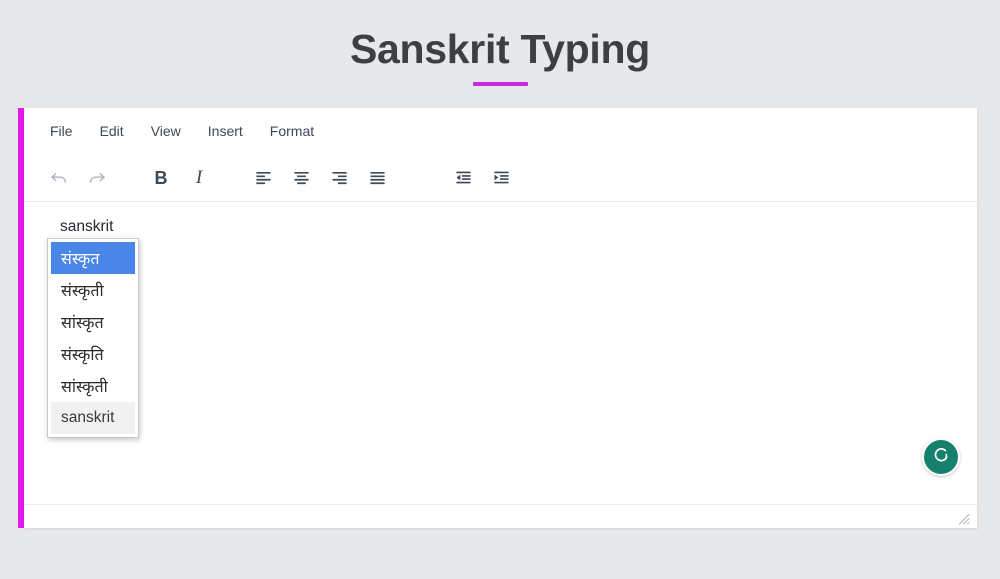  I want to click on bold-button: B, so click(161, 178).